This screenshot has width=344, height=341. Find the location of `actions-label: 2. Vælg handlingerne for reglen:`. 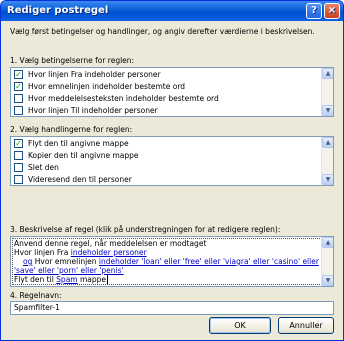

actions-label: 2. Vælg handlingerne for reglen: is located at coordinates (71, 129).